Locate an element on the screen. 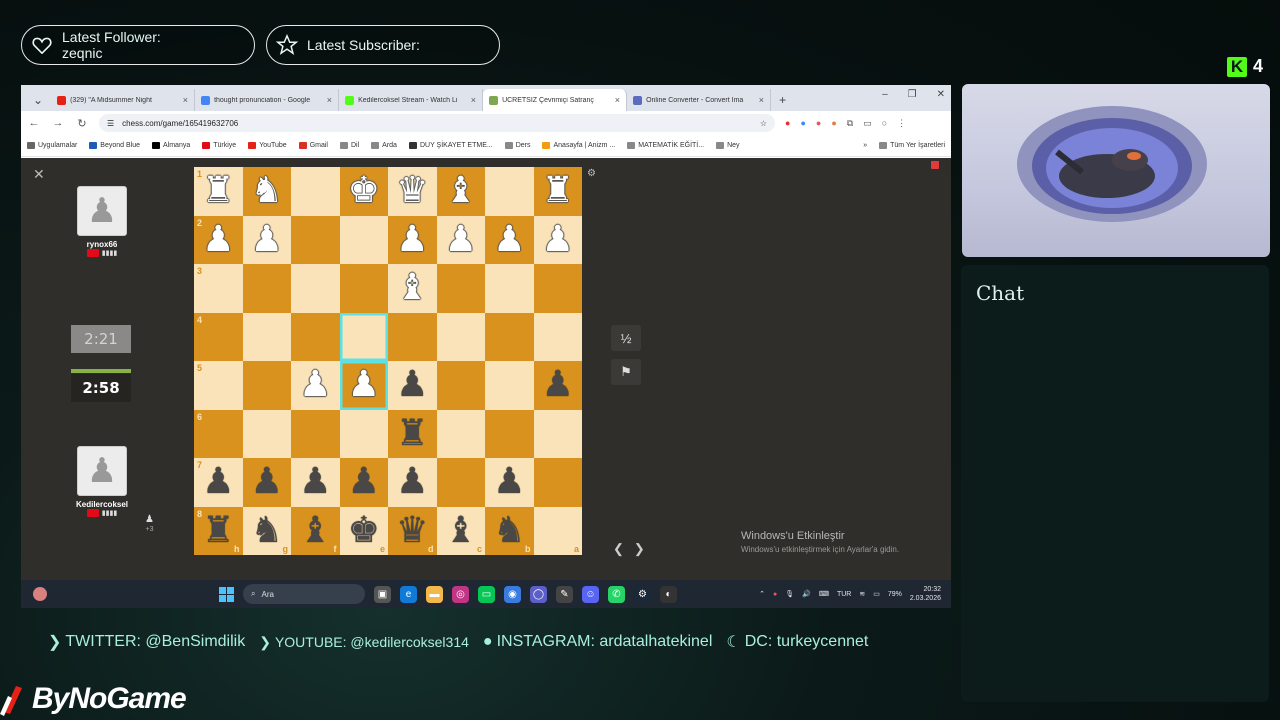 This screenshot has width=1280, height=720. menu-icon: ⋮ is located at coordinates (901, 123).